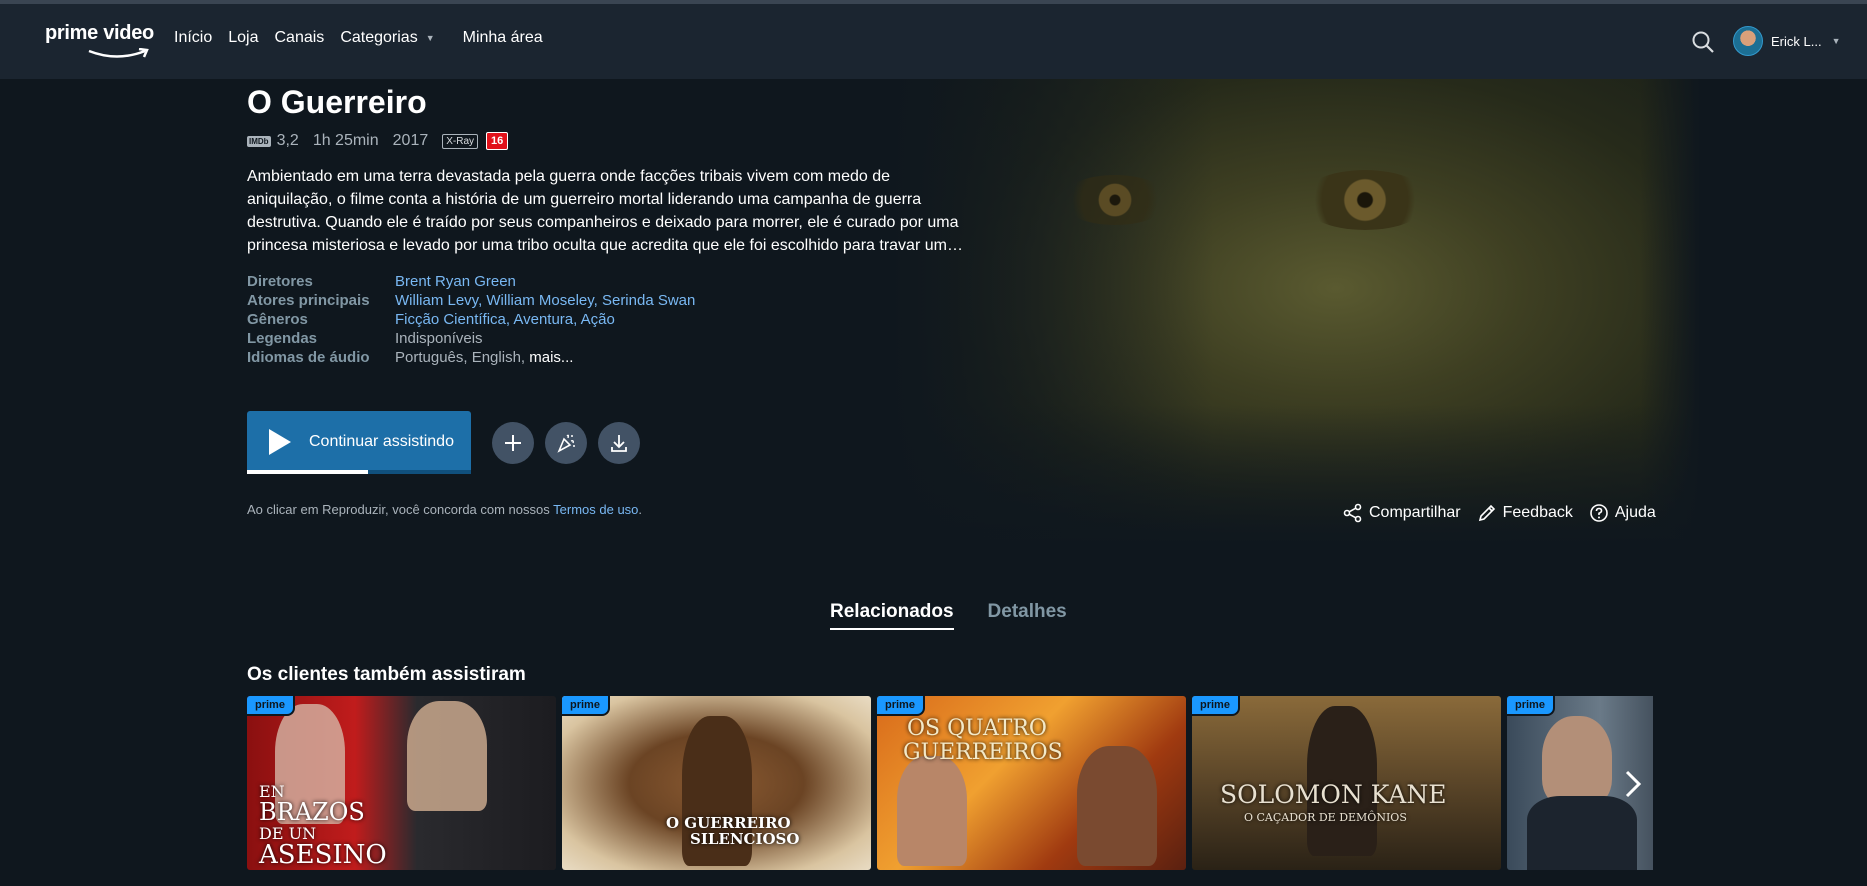 The width and height of the screenshot is (1867, 886). Describe the element at coordinates (460, 141) in the screenshot. I see `xray-badge: X-Ray` at that location.